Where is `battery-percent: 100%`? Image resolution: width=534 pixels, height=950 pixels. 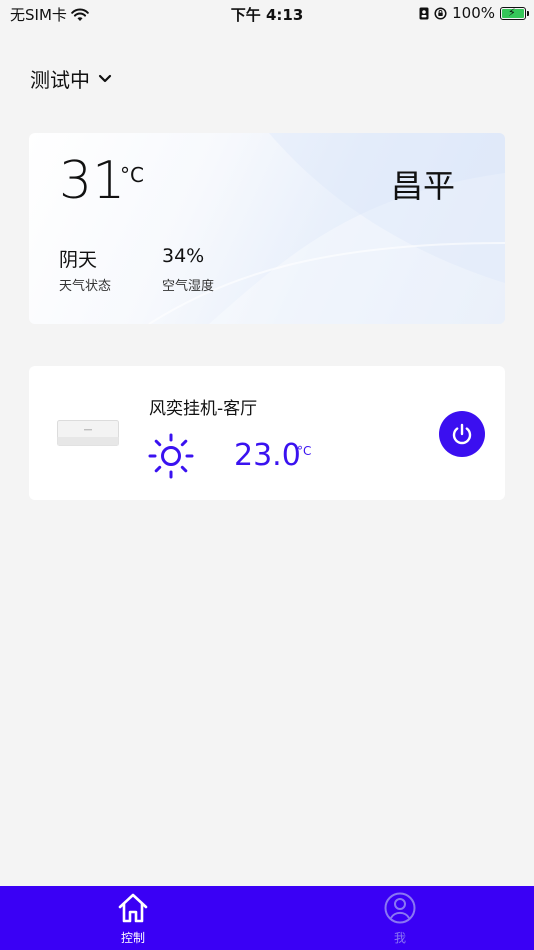 battery-percent: 100% is located at coordinates (473, 13).